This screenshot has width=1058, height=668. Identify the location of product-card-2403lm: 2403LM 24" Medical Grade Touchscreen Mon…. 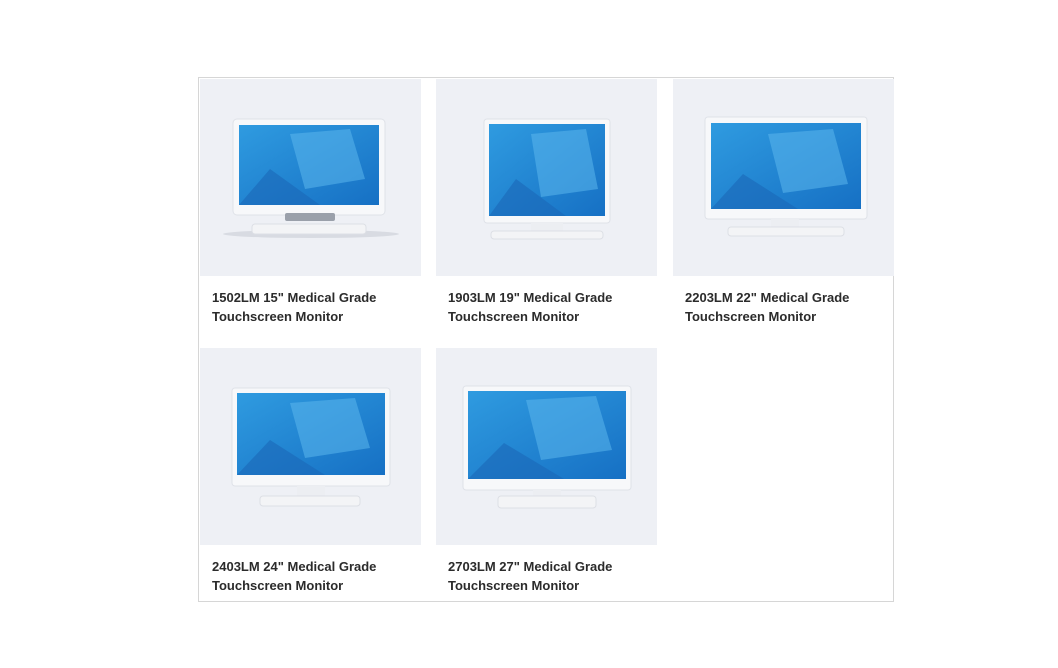
(310, 478).